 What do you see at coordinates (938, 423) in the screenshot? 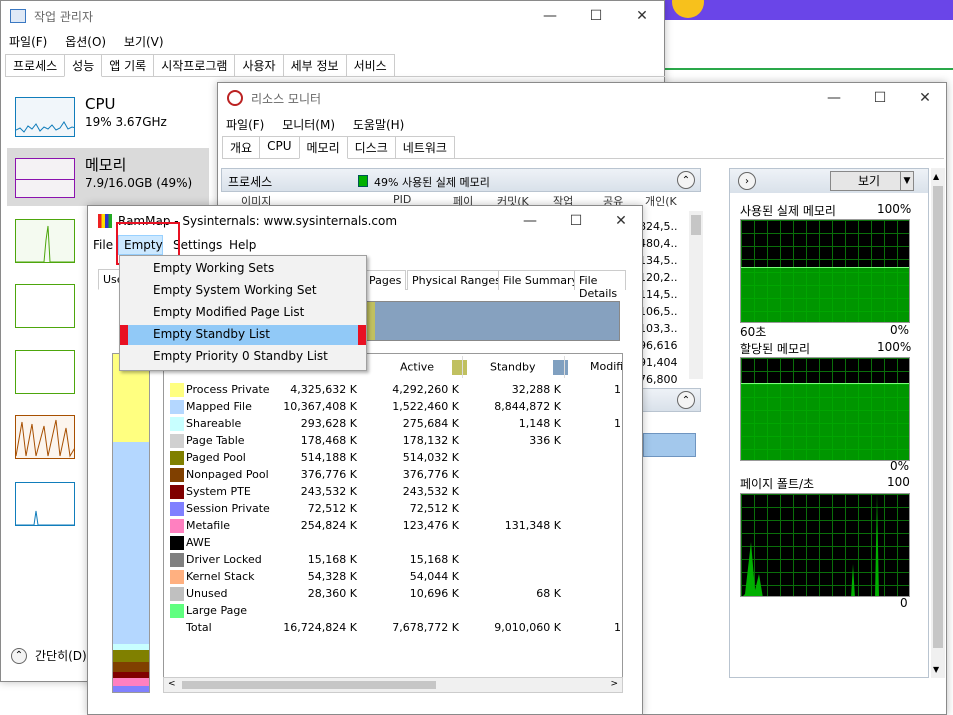
I see `graph-pane-scrollbar: ▲ ▼` at bounding box center [938, 423].